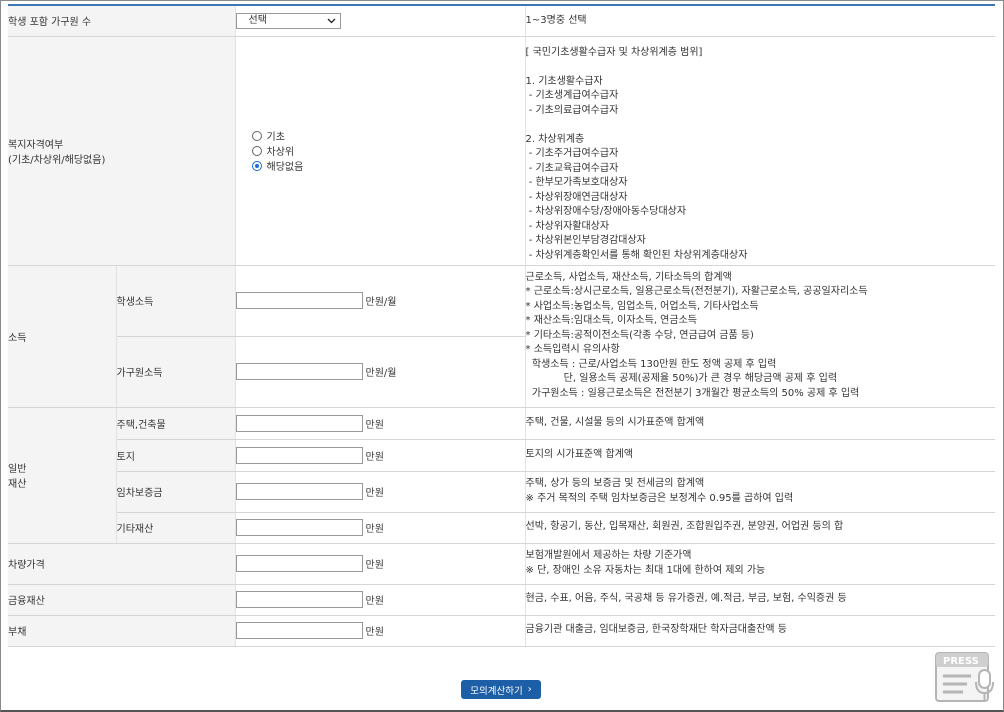 The image size is (1004, 712). I want to click on property-land-label: 토지, so click(176, 455).